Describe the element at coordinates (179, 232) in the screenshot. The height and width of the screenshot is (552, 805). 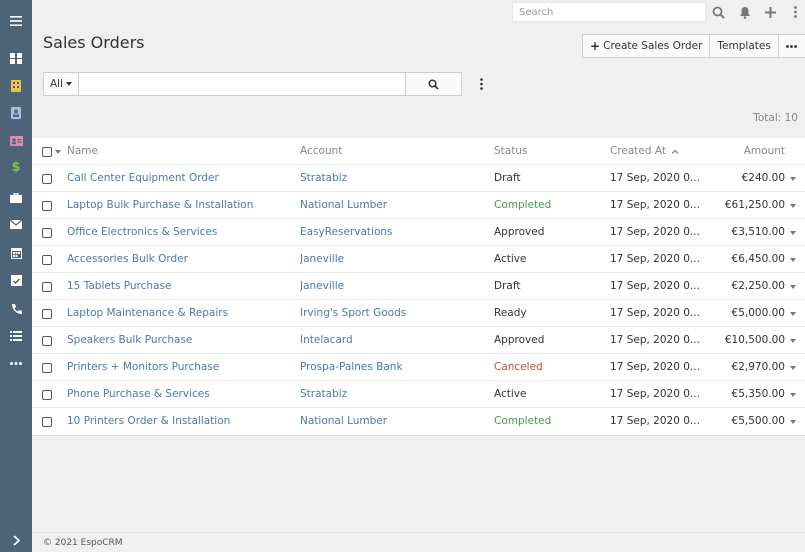
I see `row-name-link: Office Electronics & Services` at that location.